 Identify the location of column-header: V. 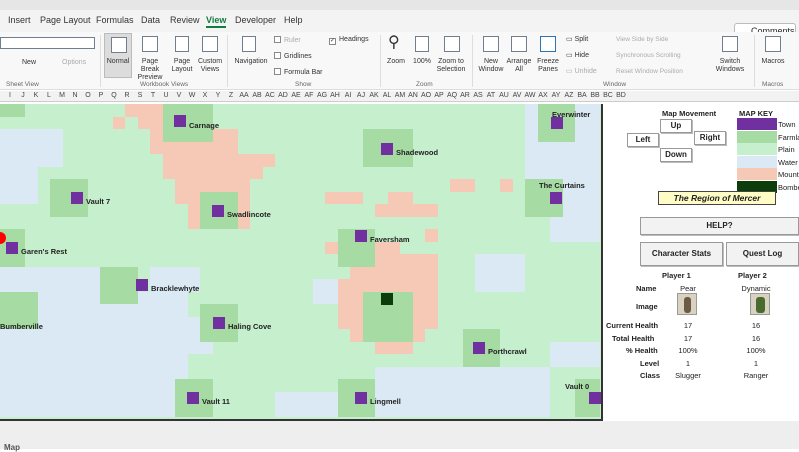
(179, 95).